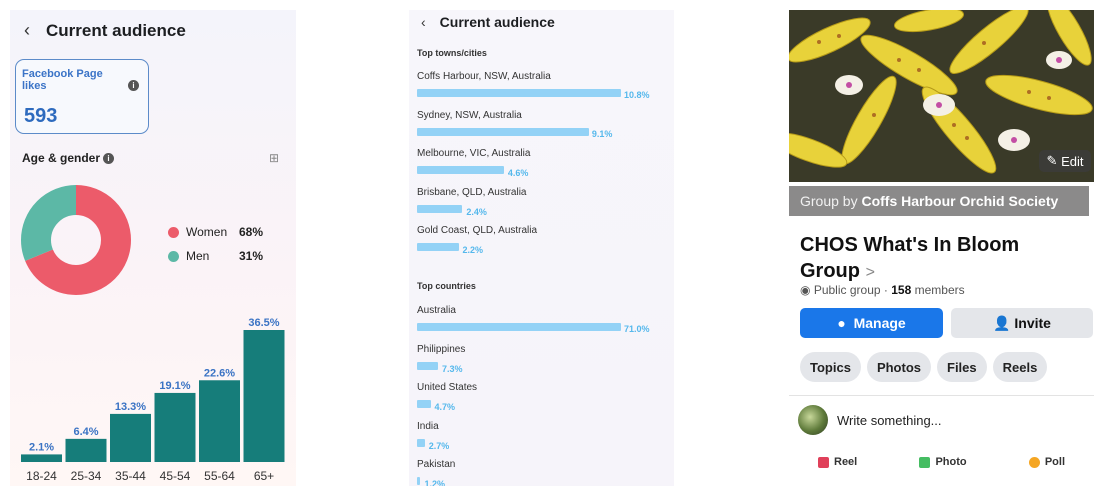  What do you see at coordinates (602, 133) in the screenshot?
I see `town-value: 9.1%` at bounding box center [602, 133].